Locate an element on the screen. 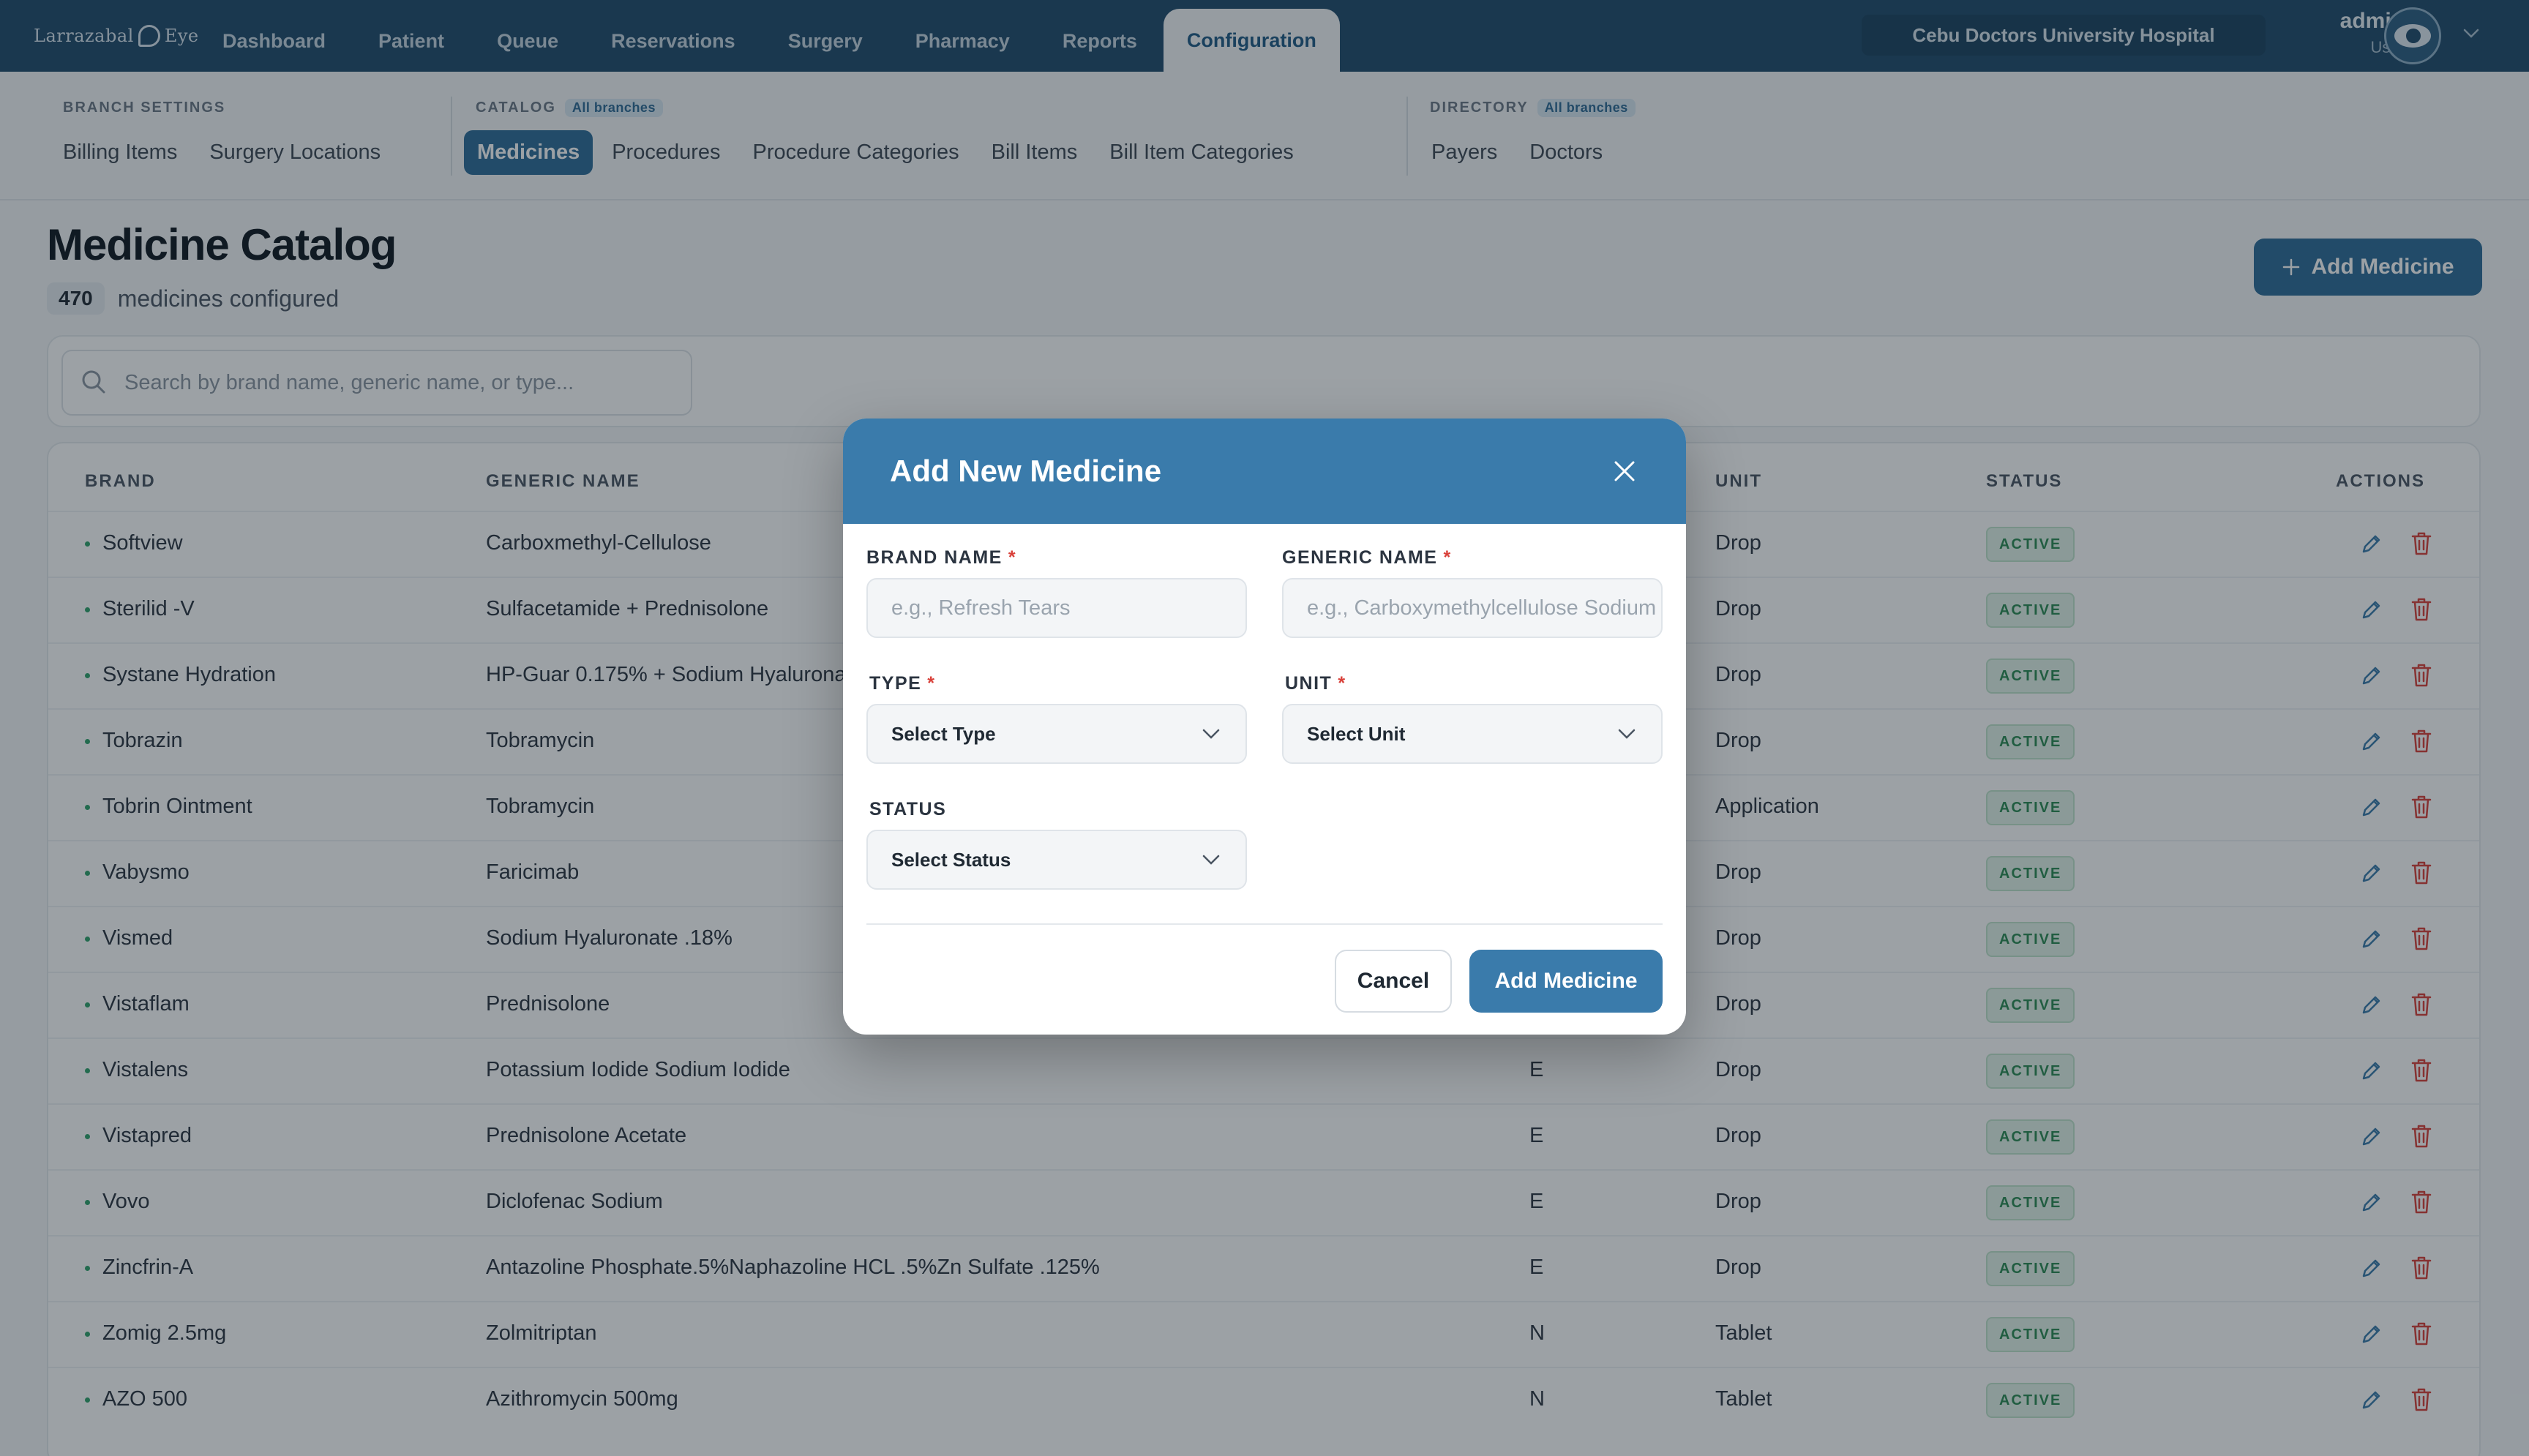  unit-select: Select Unit is located at coordinates (1472, 734).